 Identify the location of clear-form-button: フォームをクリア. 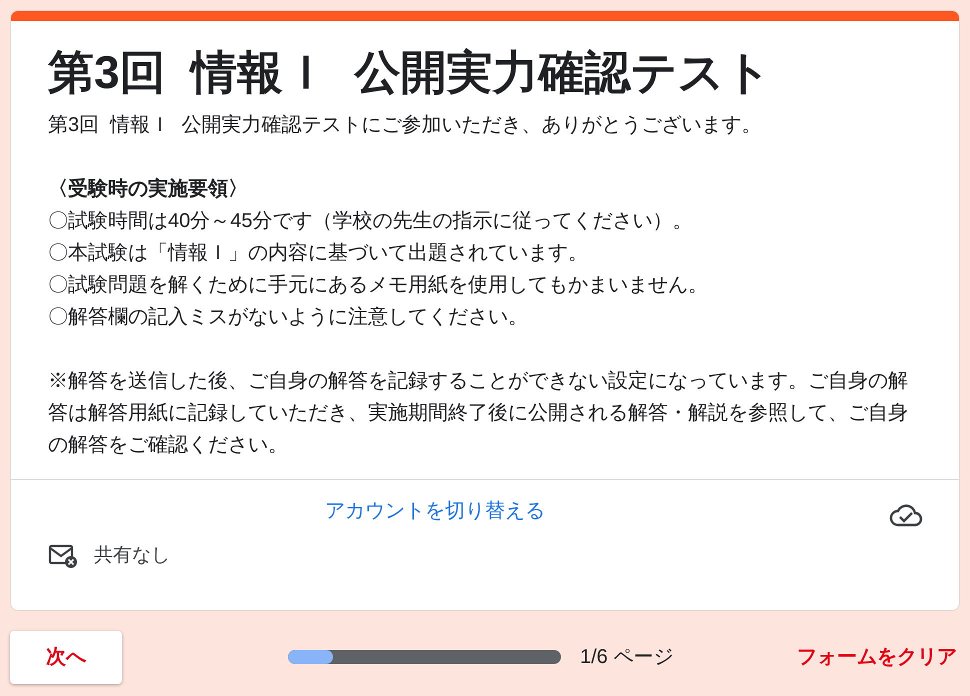
(877, 657).